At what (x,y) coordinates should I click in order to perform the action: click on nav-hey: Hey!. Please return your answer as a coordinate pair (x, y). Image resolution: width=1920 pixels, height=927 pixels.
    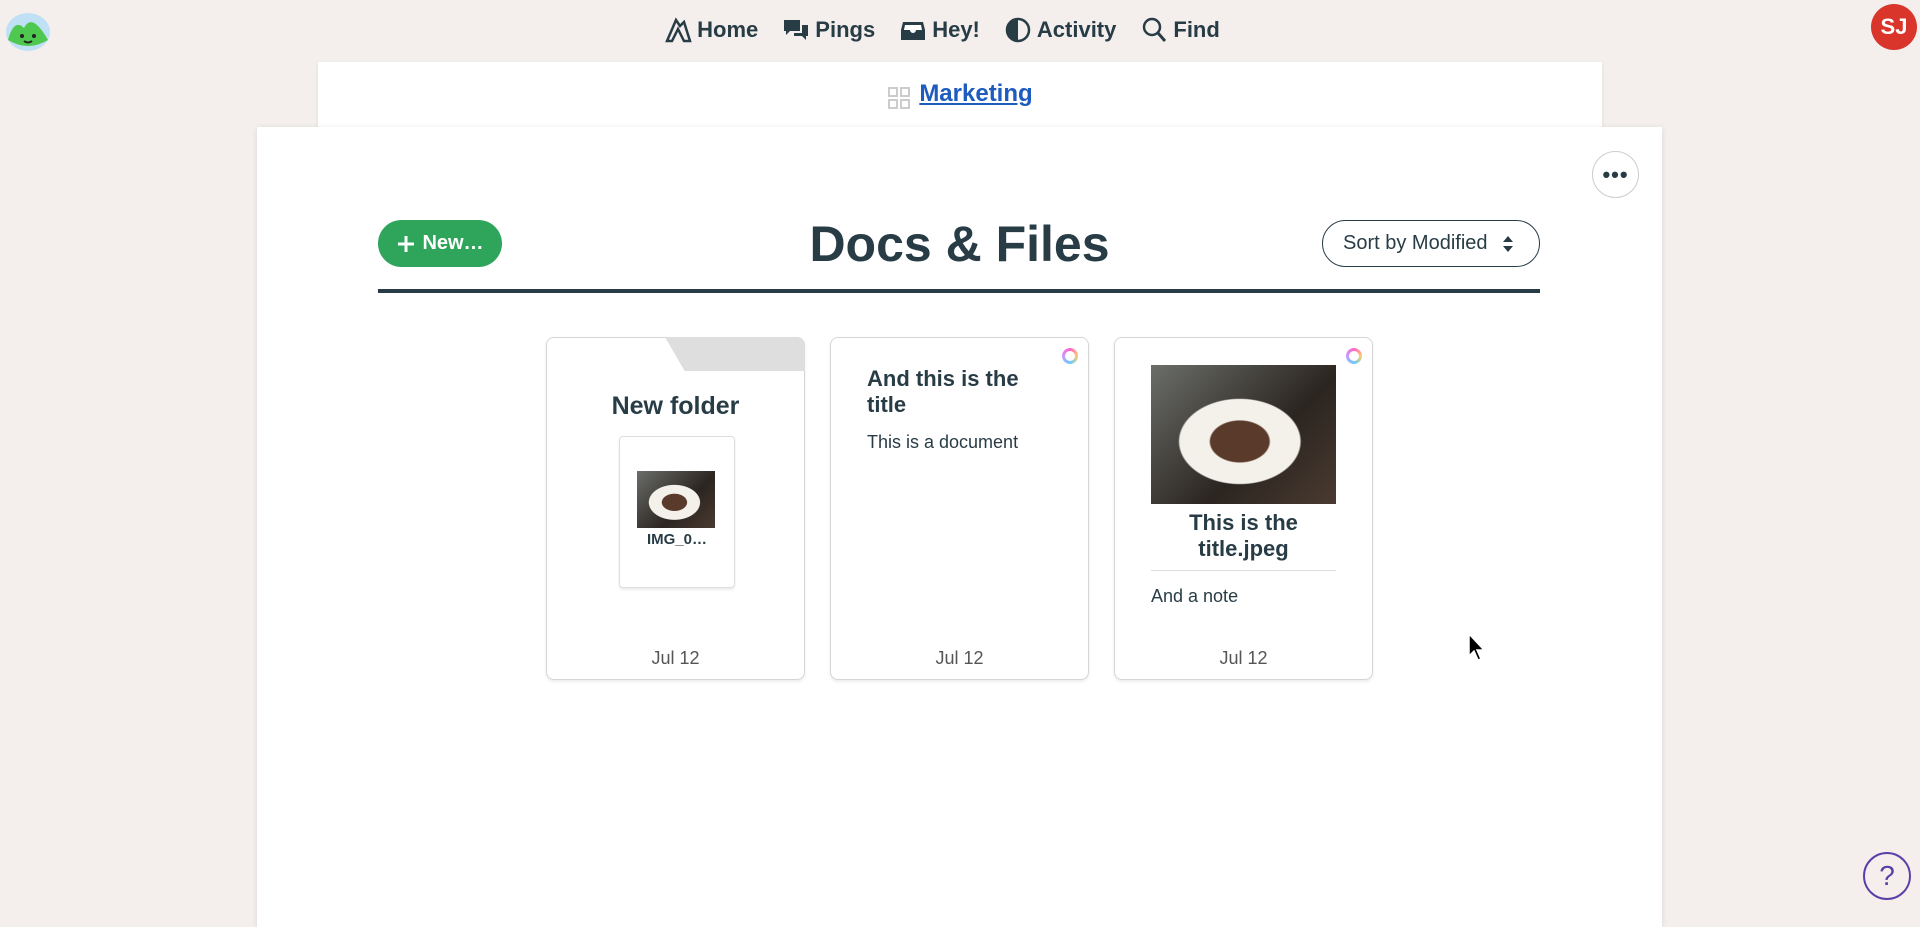
    Looking at the image, I should click on (939, 30).